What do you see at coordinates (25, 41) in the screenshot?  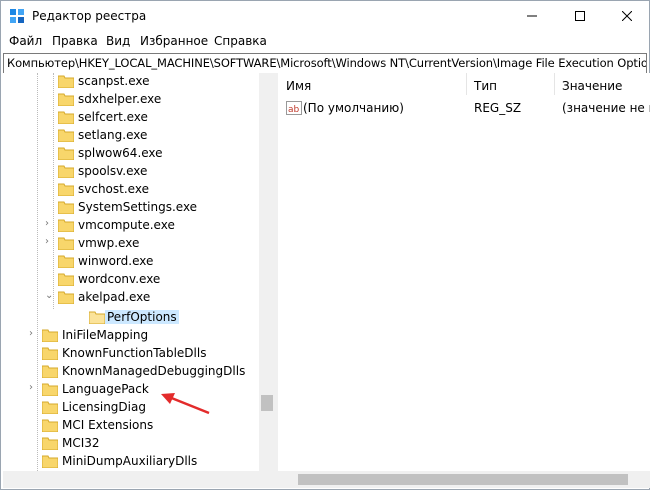 I see `menu-file: Файл` at bounding box center [25, 41].